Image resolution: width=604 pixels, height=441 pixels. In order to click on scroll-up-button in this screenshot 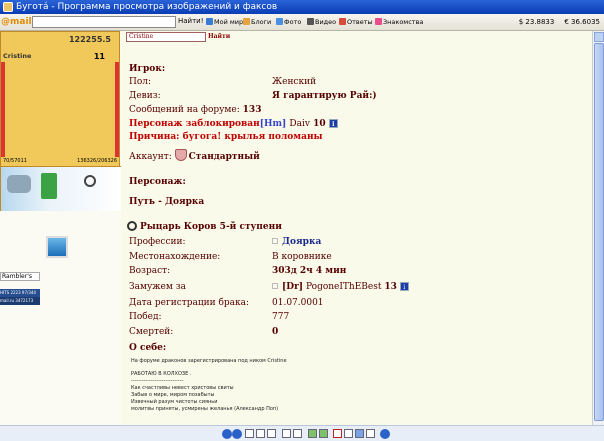, I will do `click(599, 37)`.